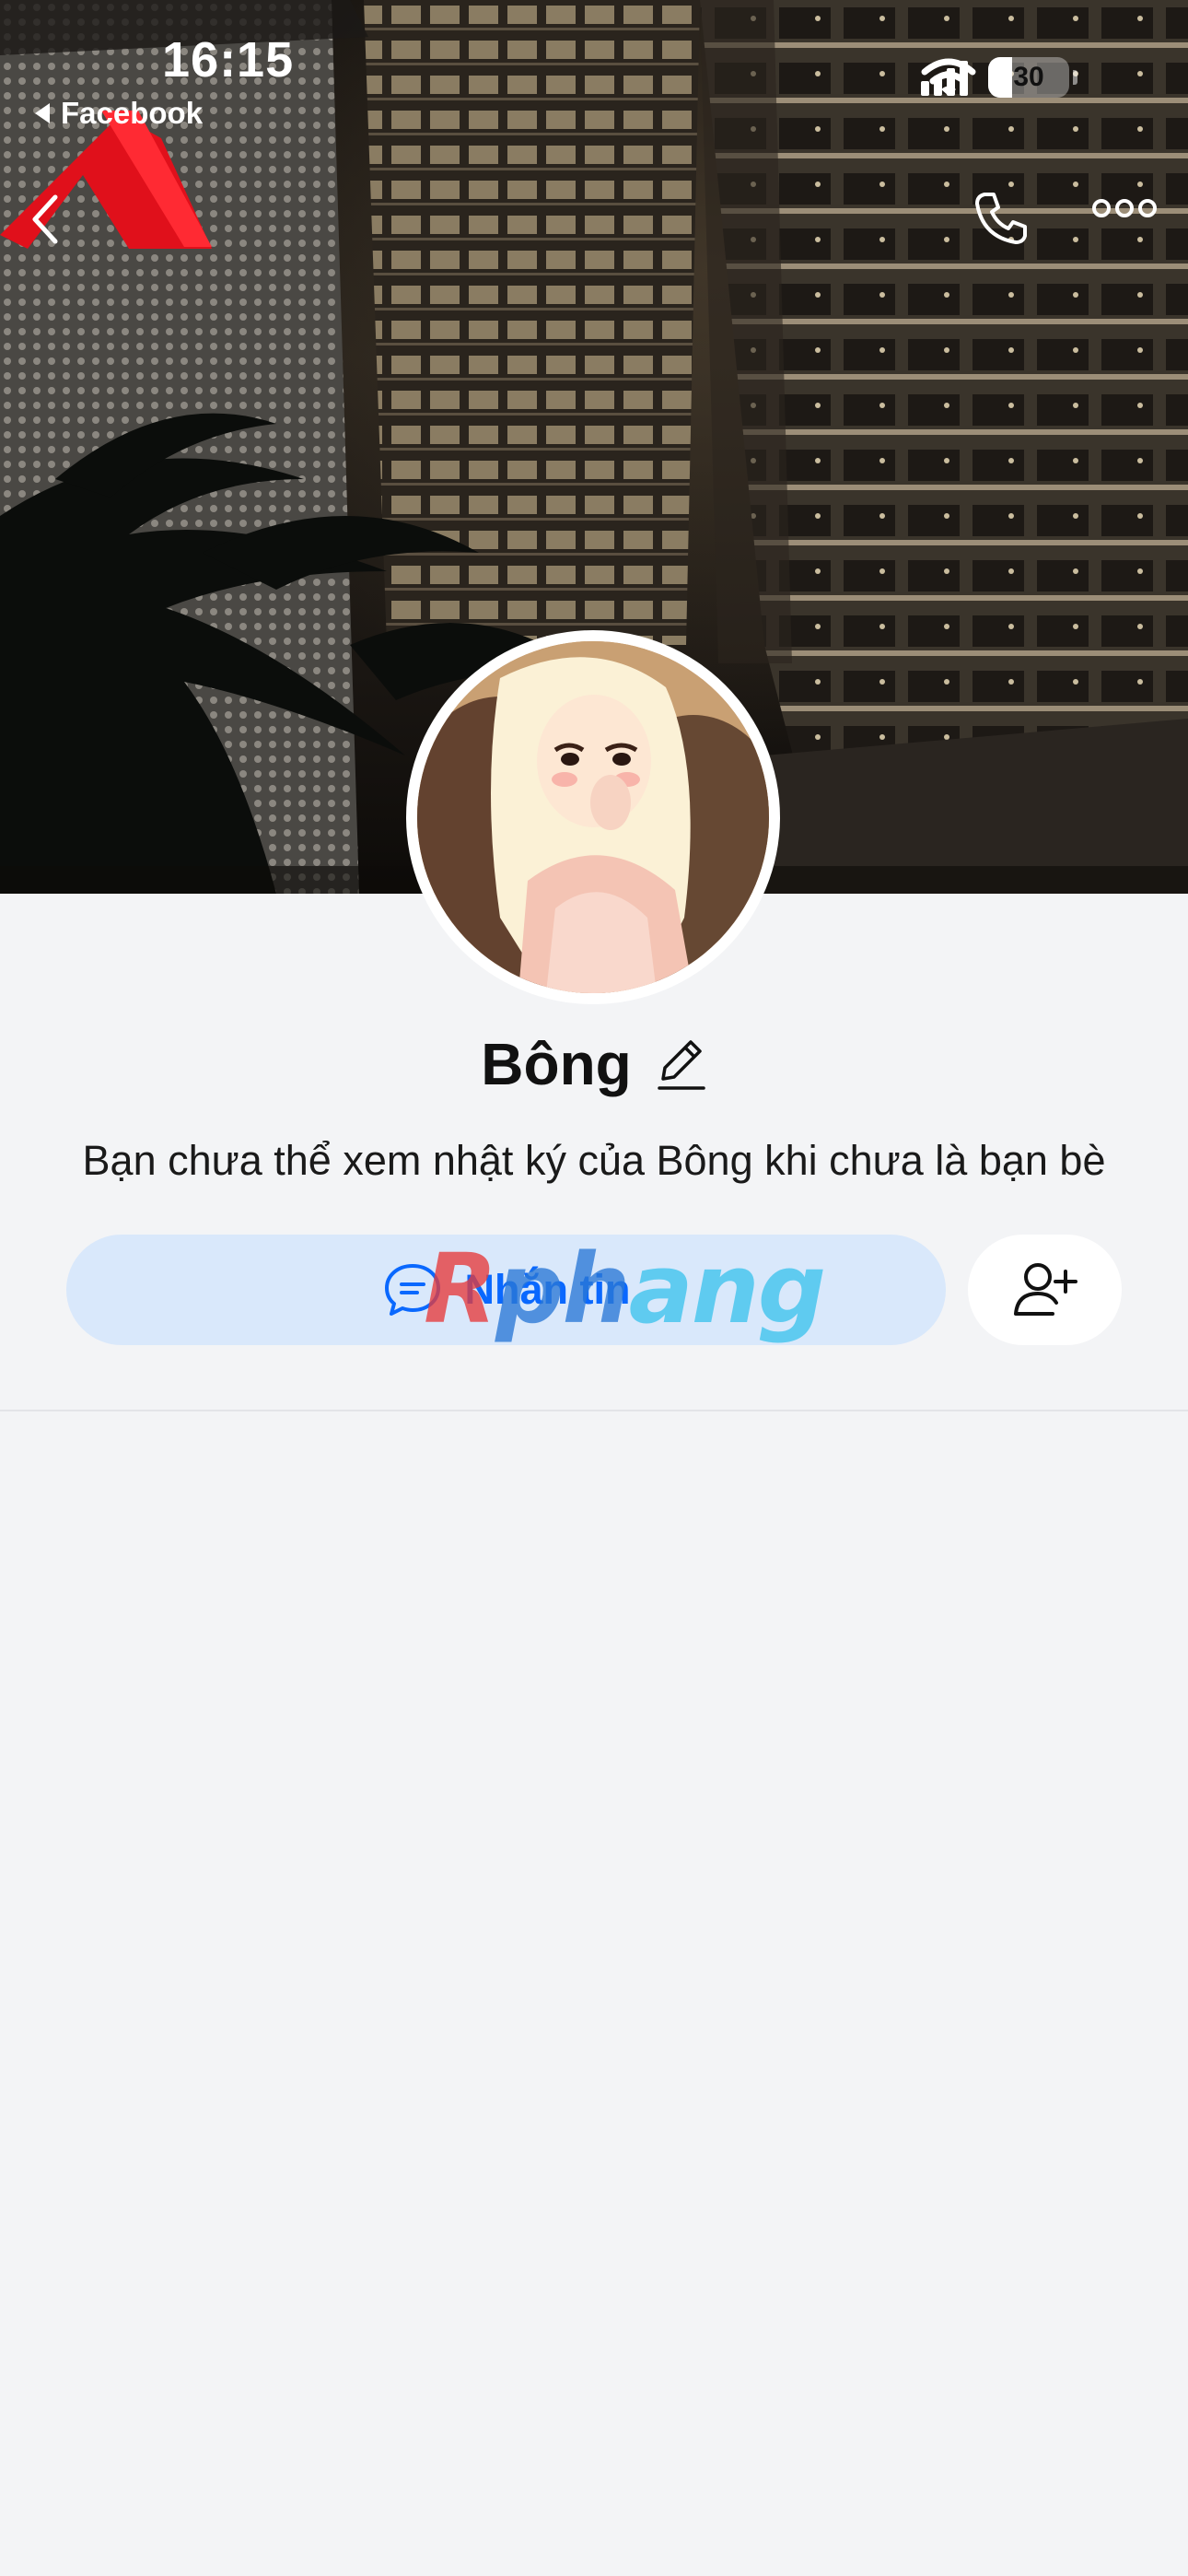 The height and width of the screenshot is (2576, 1188). I want to click on avatar-illustration, so click(593, 817).